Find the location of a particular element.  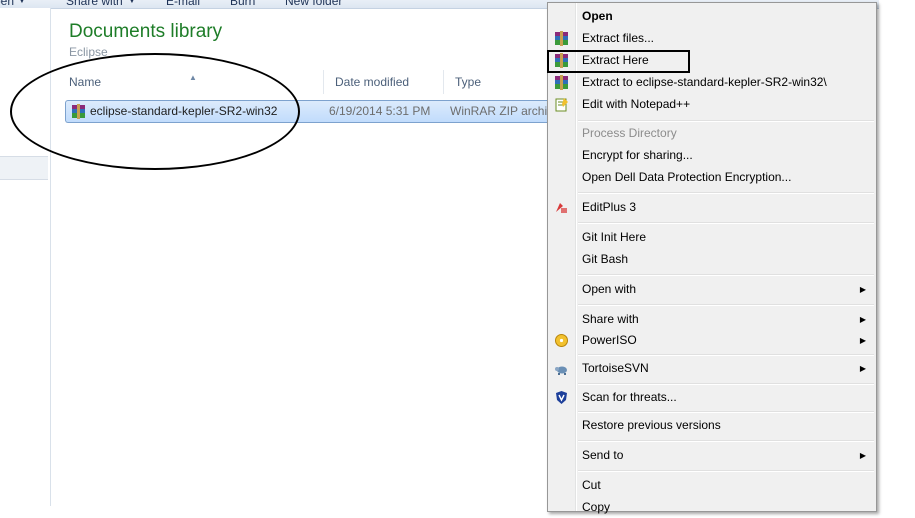

menu-item-label: Send to is located at coordinates (603, 455).